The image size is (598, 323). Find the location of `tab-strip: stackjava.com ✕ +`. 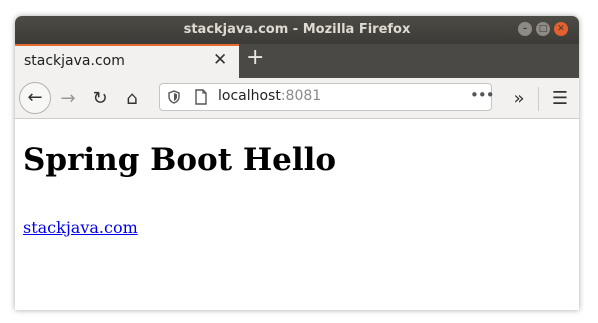

tab-strip: stackjava.com ✕ + is located at coordinates (297, 61).